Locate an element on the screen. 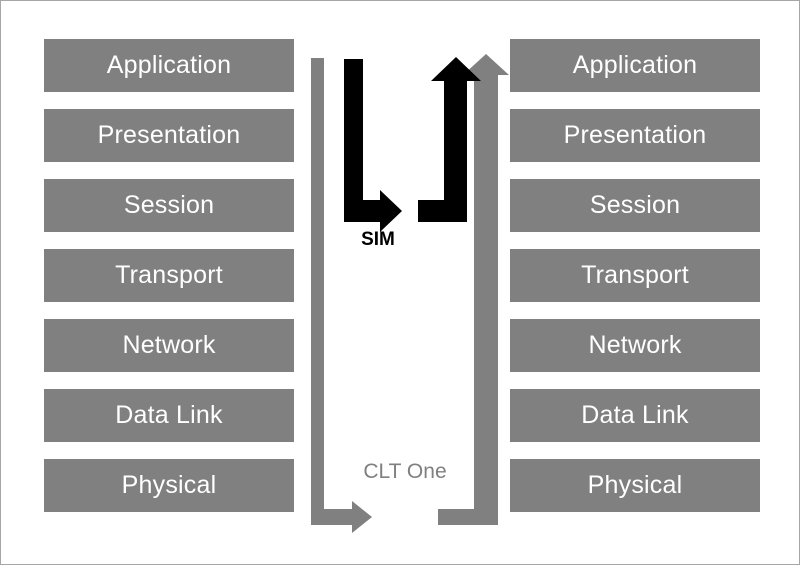 The width and height of the screenshot is (800, 565). sim-label: SIM is located at coordinates (378, 239).